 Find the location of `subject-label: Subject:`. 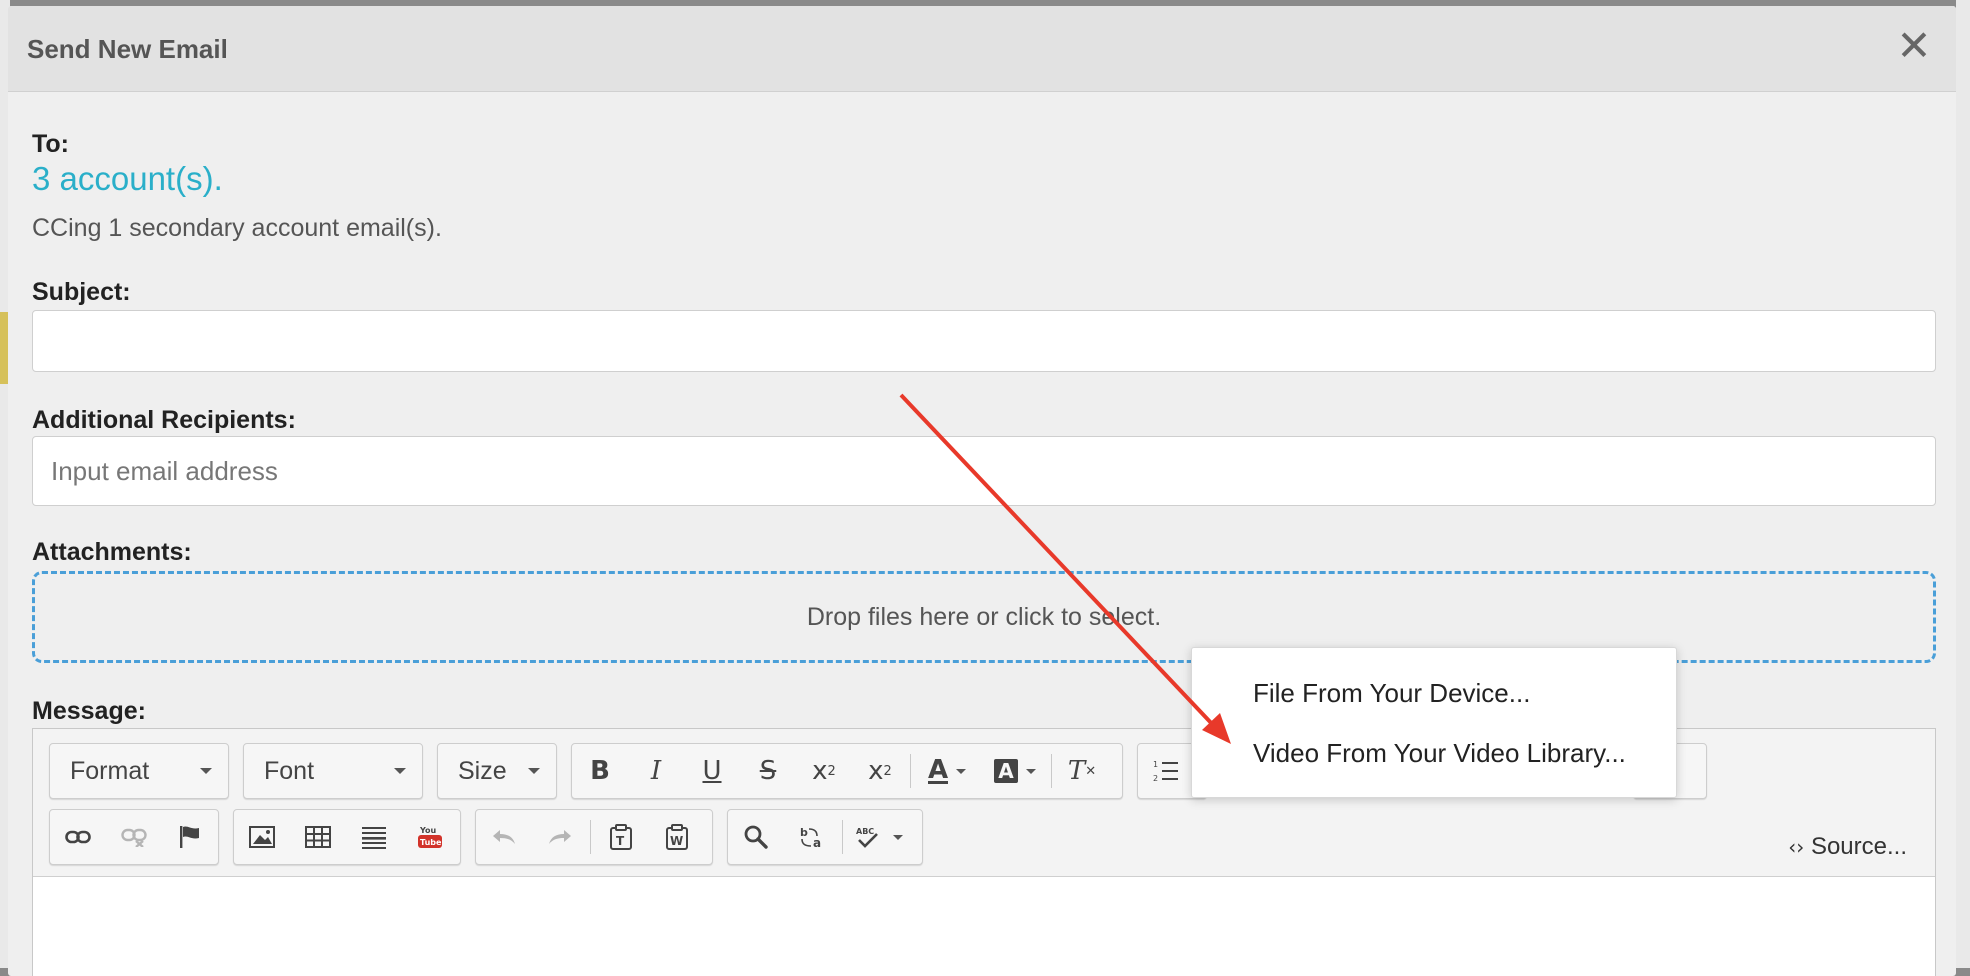

subject-label: Subject: is located at coordinates (81, 292).